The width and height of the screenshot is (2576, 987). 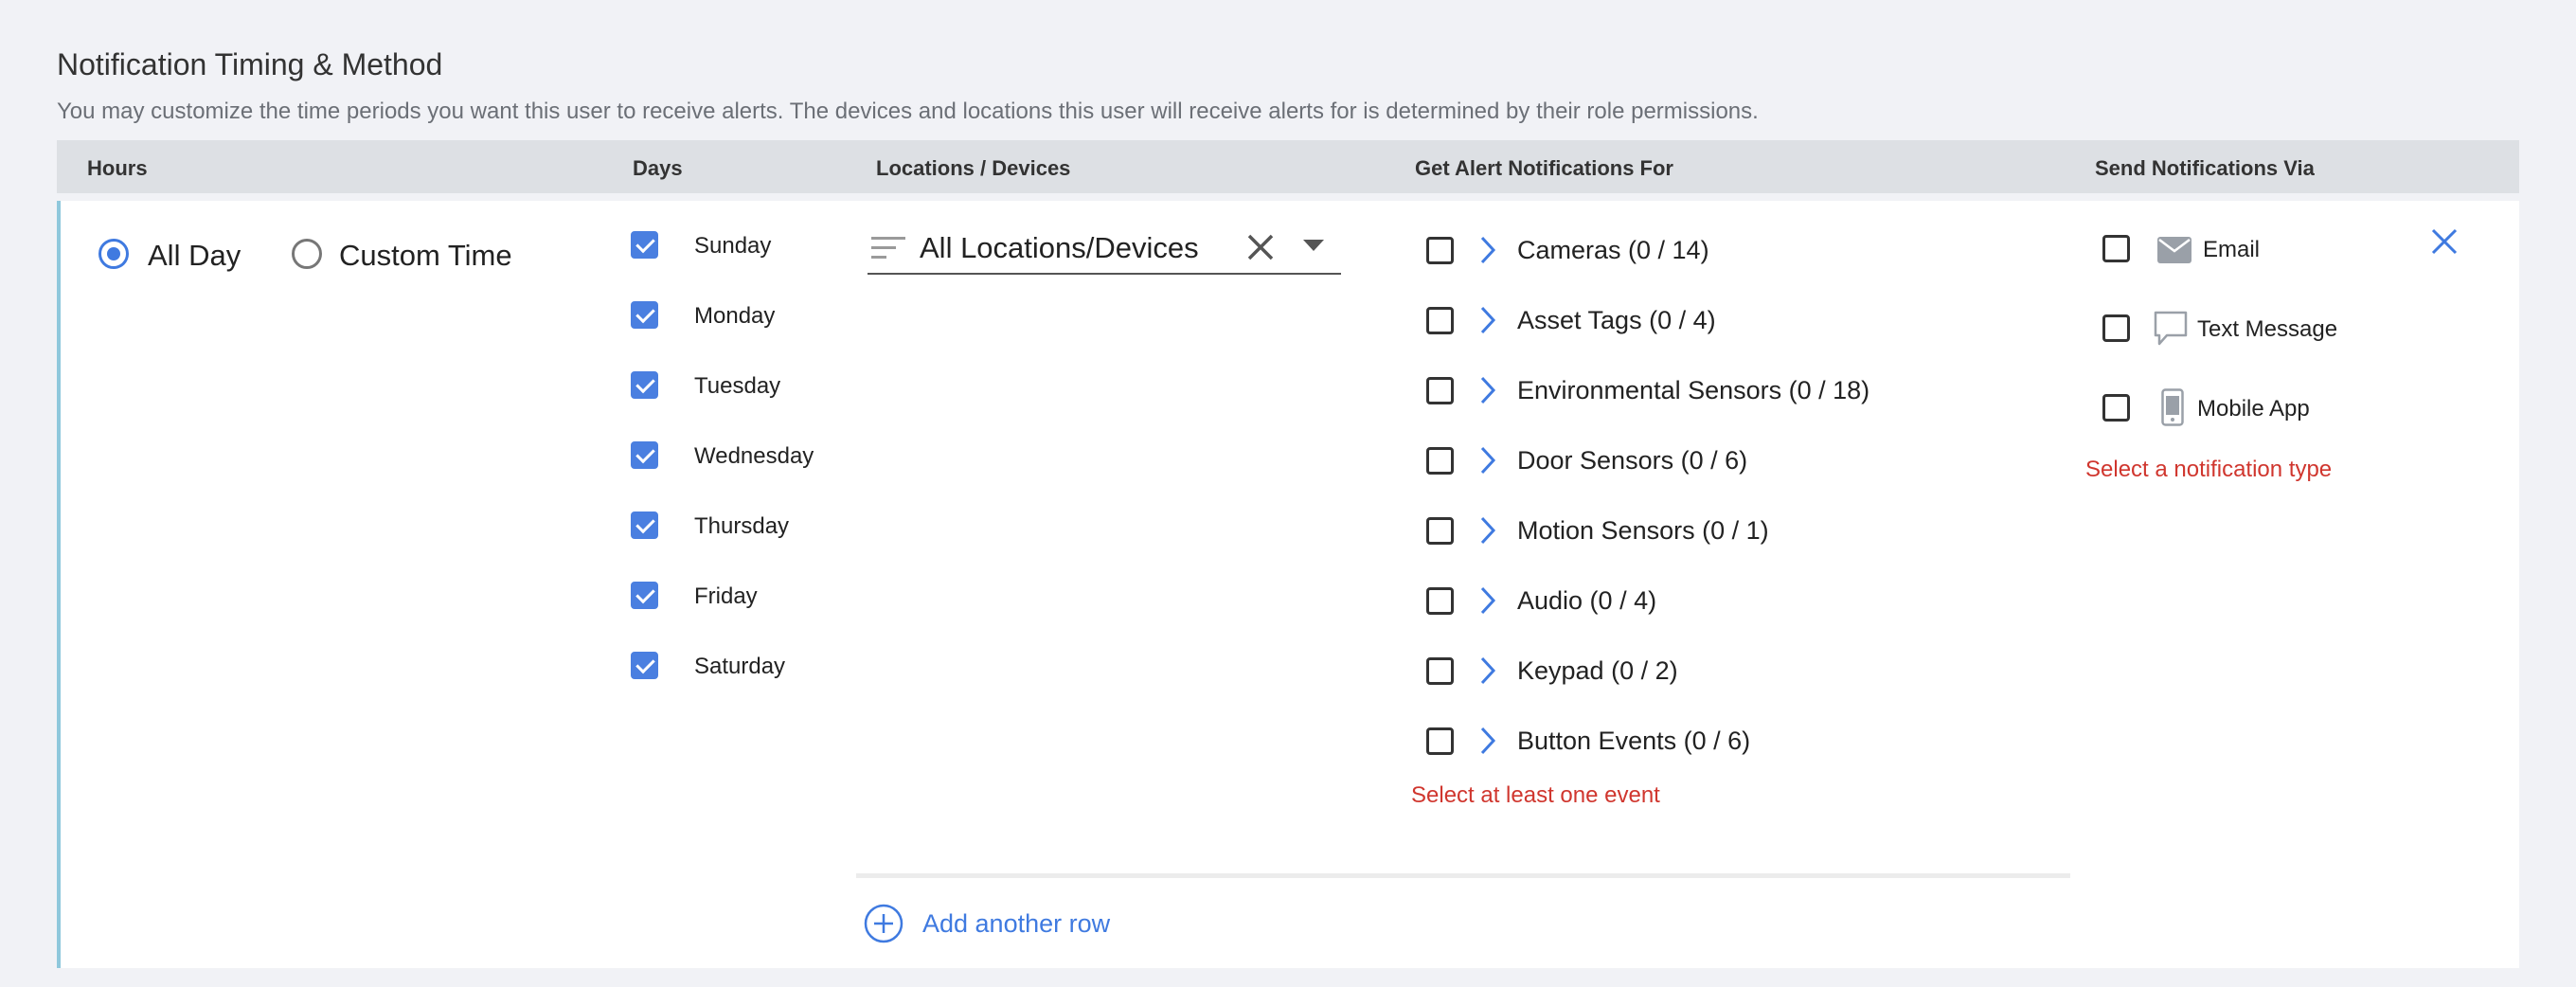 I want to click on via-checkbox-email, so click(x=2116, y=248).